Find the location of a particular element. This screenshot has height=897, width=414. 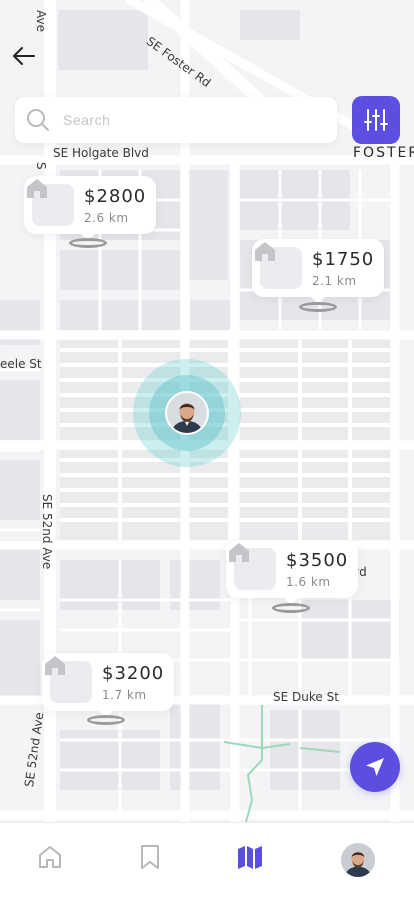

listing-card: $3200 1.7 km is located at coordinates (108, 682).